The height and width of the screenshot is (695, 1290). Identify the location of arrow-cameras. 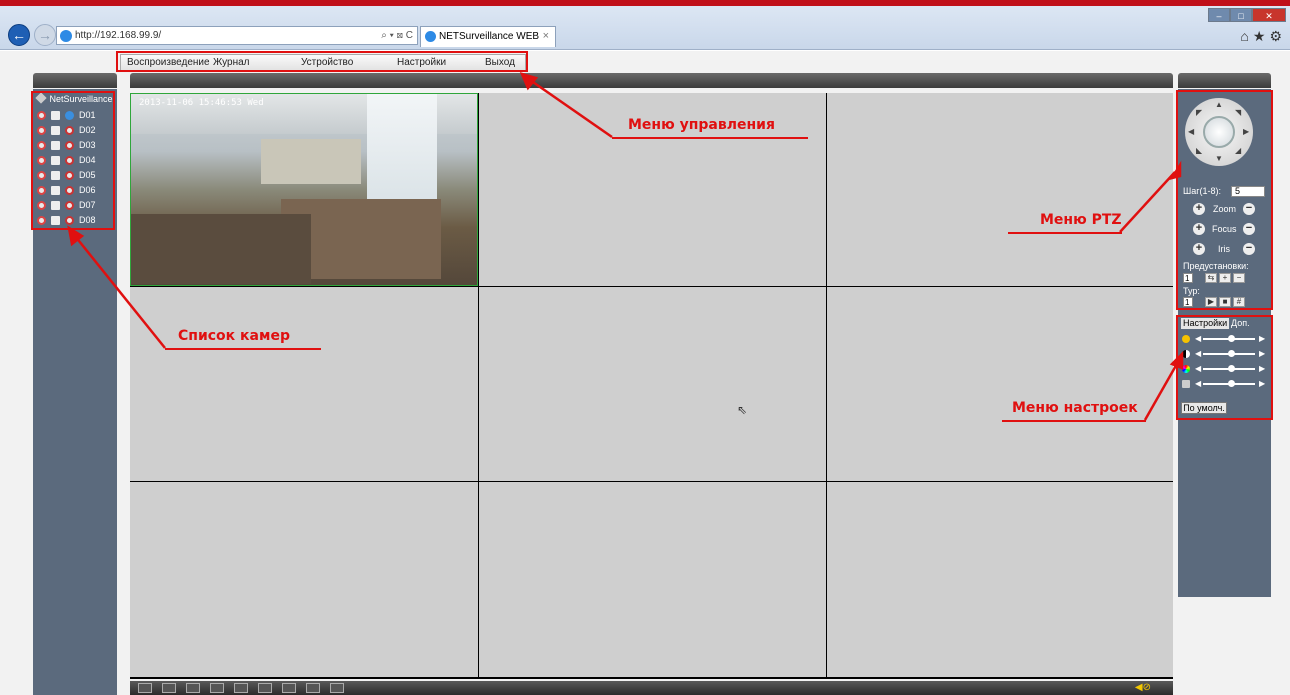
(120, 292).